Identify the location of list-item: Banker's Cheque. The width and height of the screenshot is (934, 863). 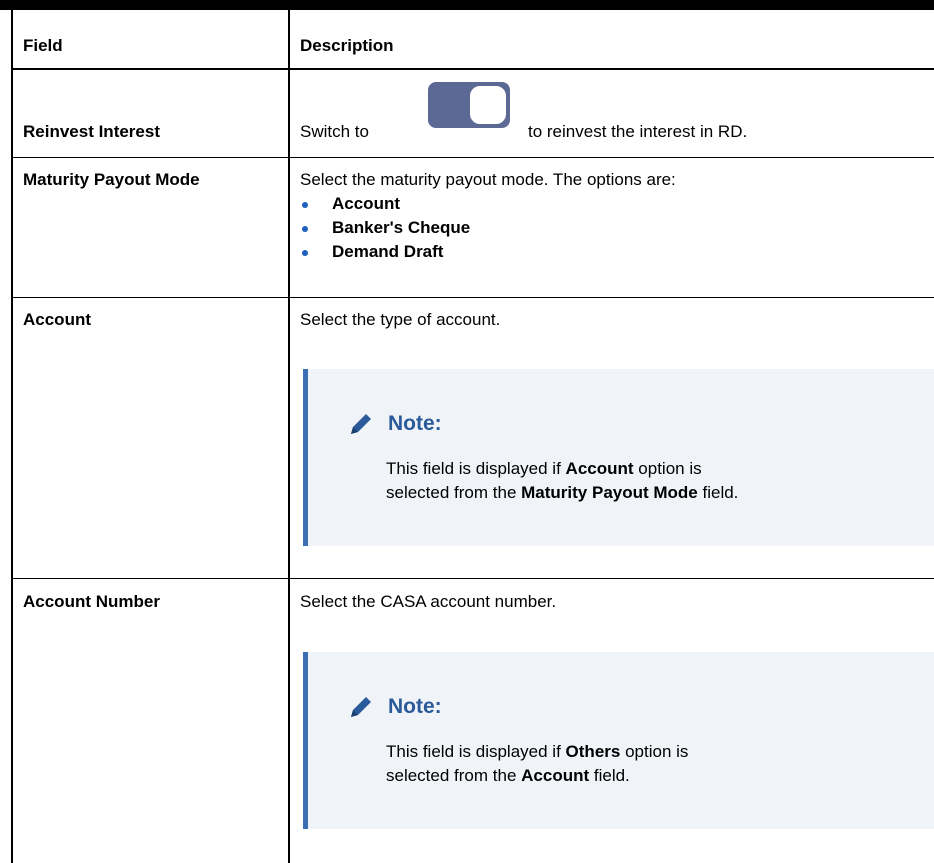
(385, 228).